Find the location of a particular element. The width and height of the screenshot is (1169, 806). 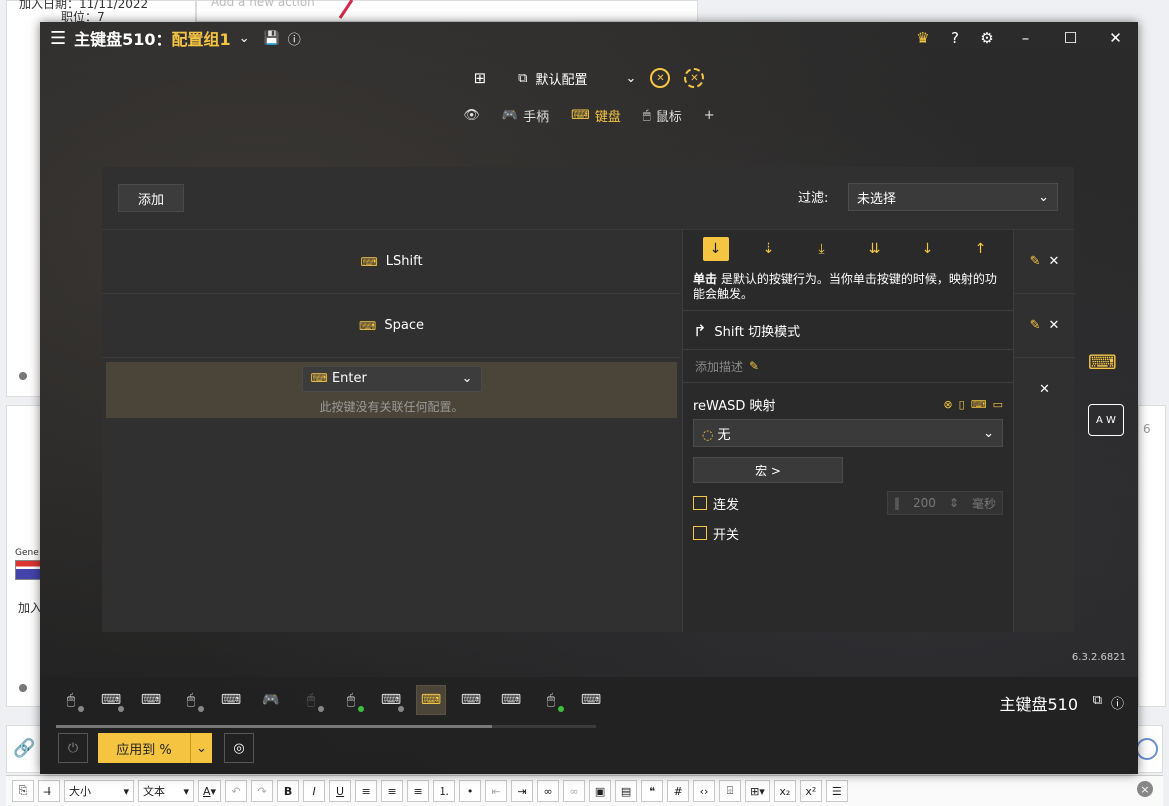

redo-icon: ↷ is located at coordinates (262, 791).